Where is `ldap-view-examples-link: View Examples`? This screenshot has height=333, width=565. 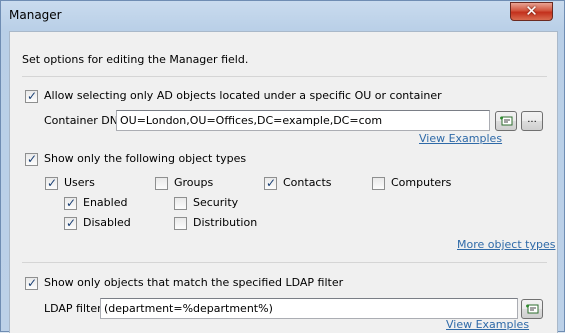 ldap-view-examples-link: View Examples is located at coordinates (487, 324).